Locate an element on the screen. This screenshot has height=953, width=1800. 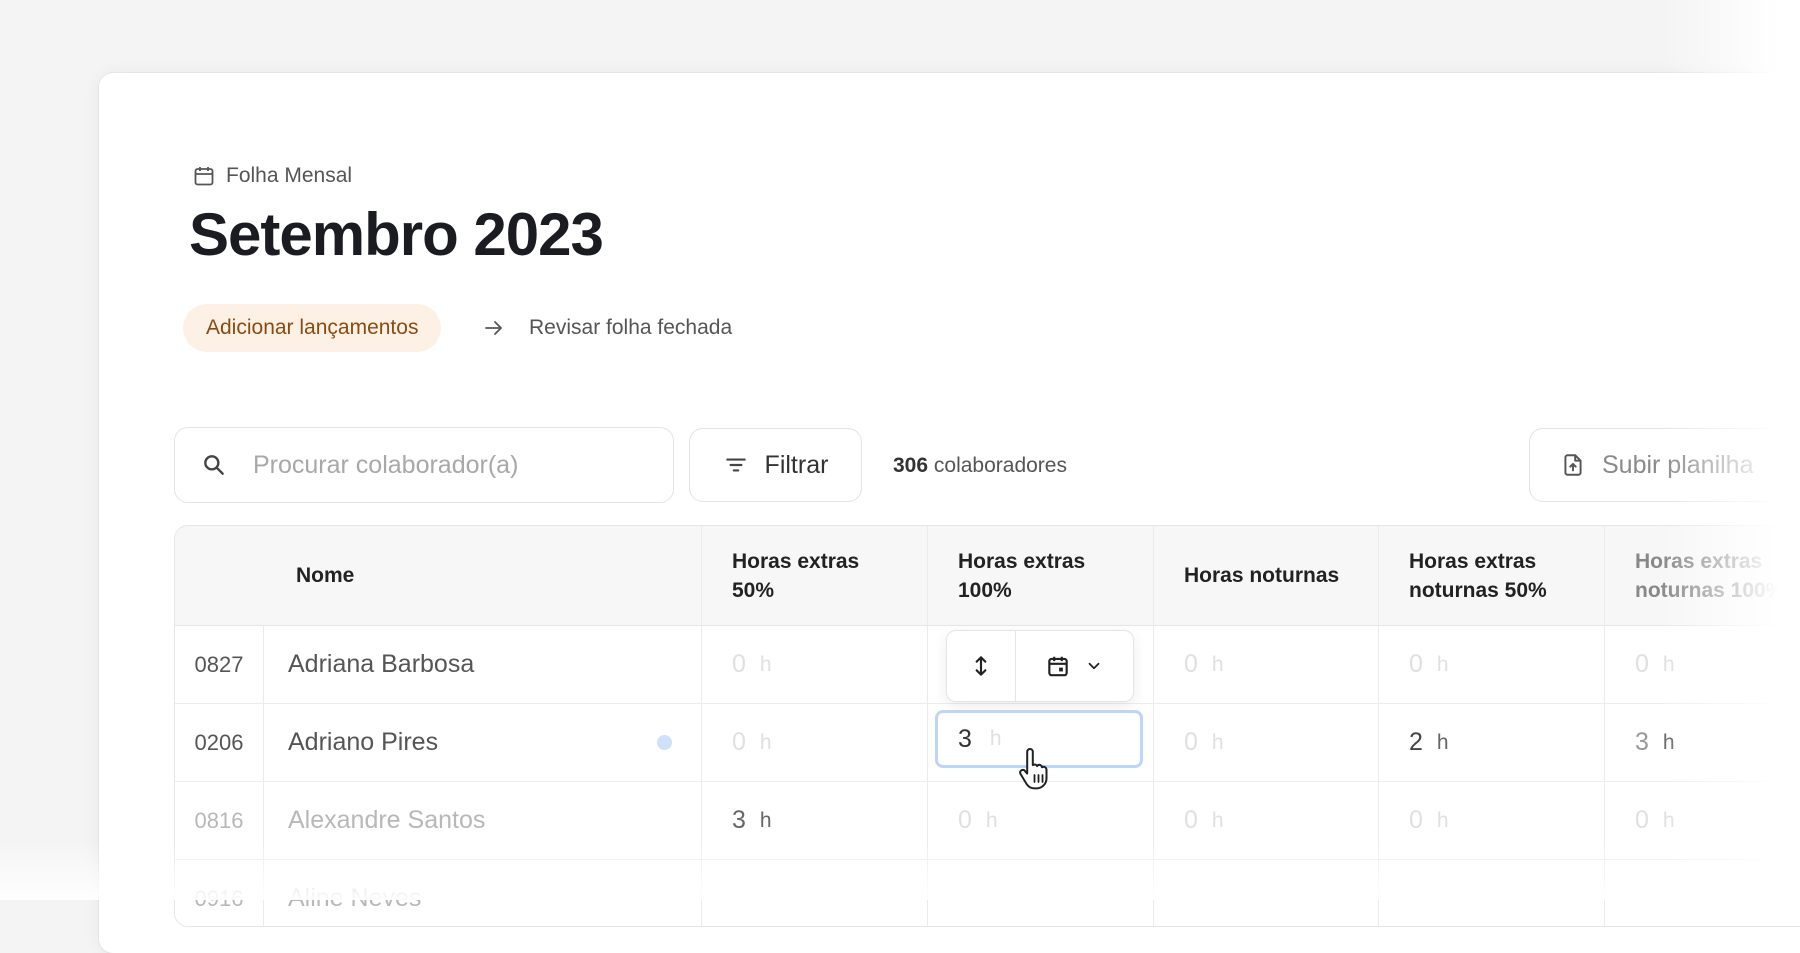
file-upload-icon is located at coordinates (1573, 465).